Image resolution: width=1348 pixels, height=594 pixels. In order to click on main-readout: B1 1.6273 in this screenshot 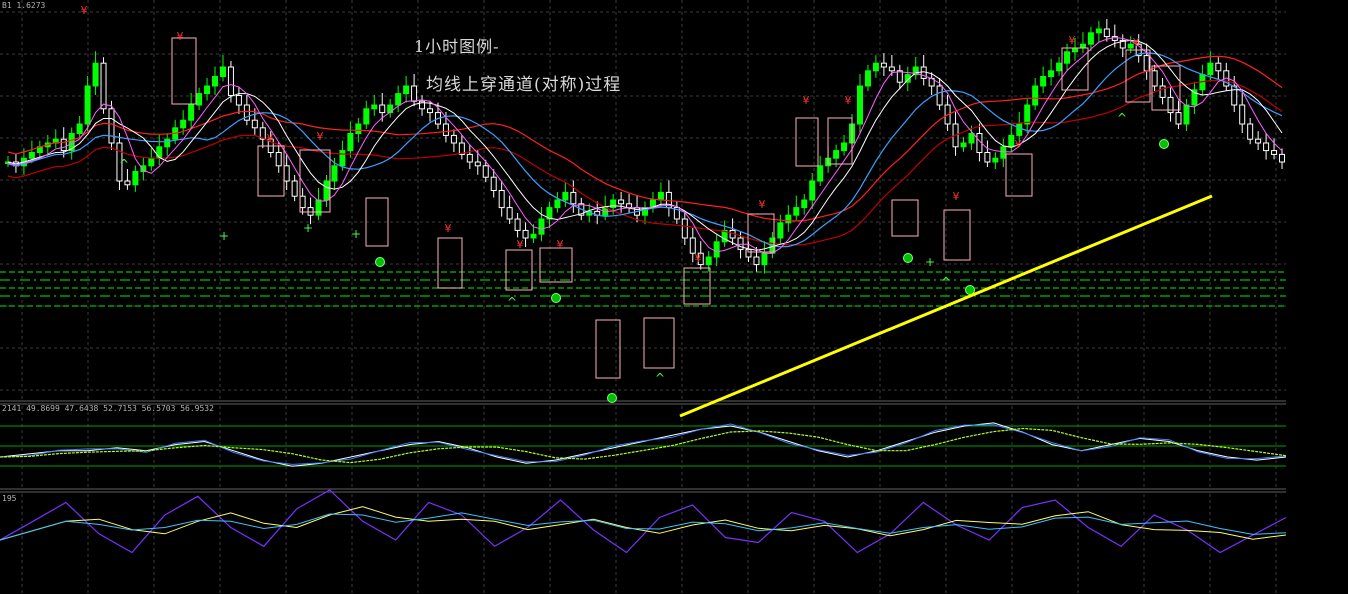, I will do `click(24, 5)`.